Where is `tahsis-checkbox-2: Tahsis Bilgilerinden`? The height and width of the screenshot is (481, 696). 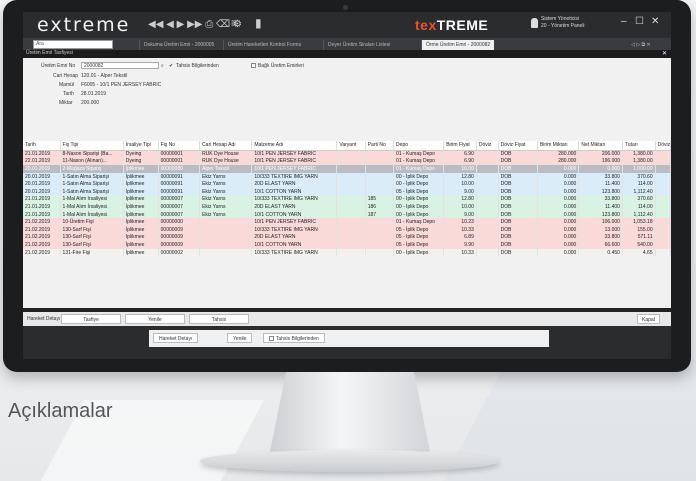 tahsis-checkbox-2: Tahsis Bilgilerinden is located at coordinates (294, 338).